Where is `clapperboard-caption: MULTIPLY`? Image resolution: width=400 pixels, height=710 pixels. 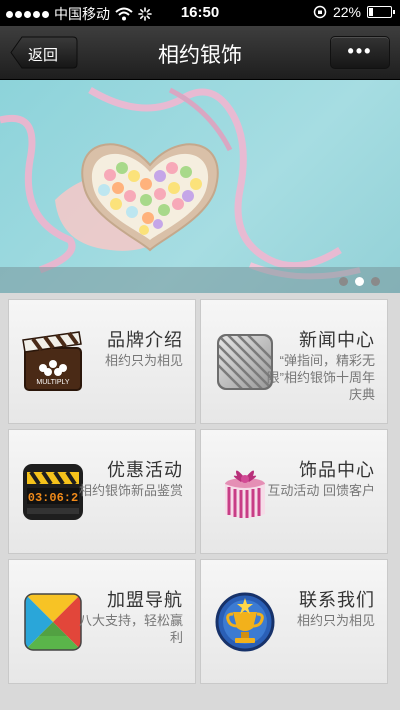
clapperboard-caption: MULTIPLY is located at coordinates (53, 382).